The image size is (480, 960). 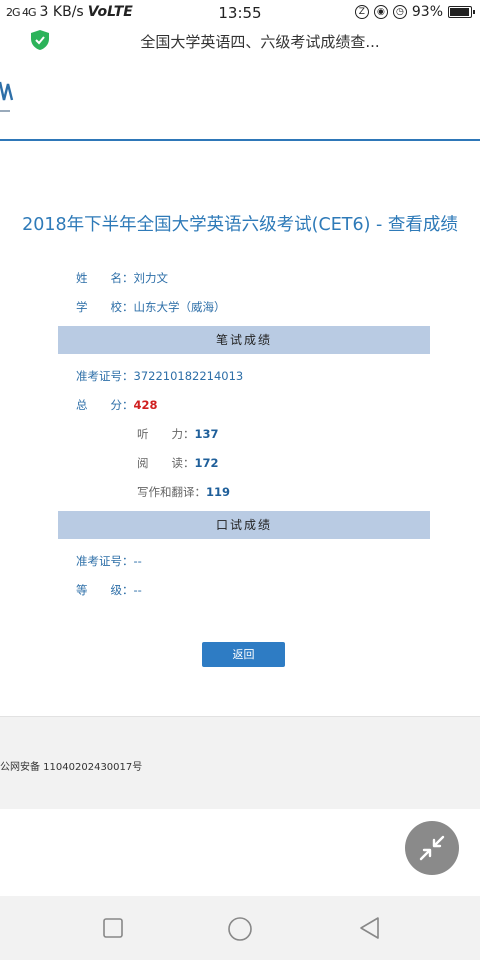 What do you see at coordinates (361, 12) in the screenshot?
I see `mute-icon: Z` at bounding box center [361, 12].